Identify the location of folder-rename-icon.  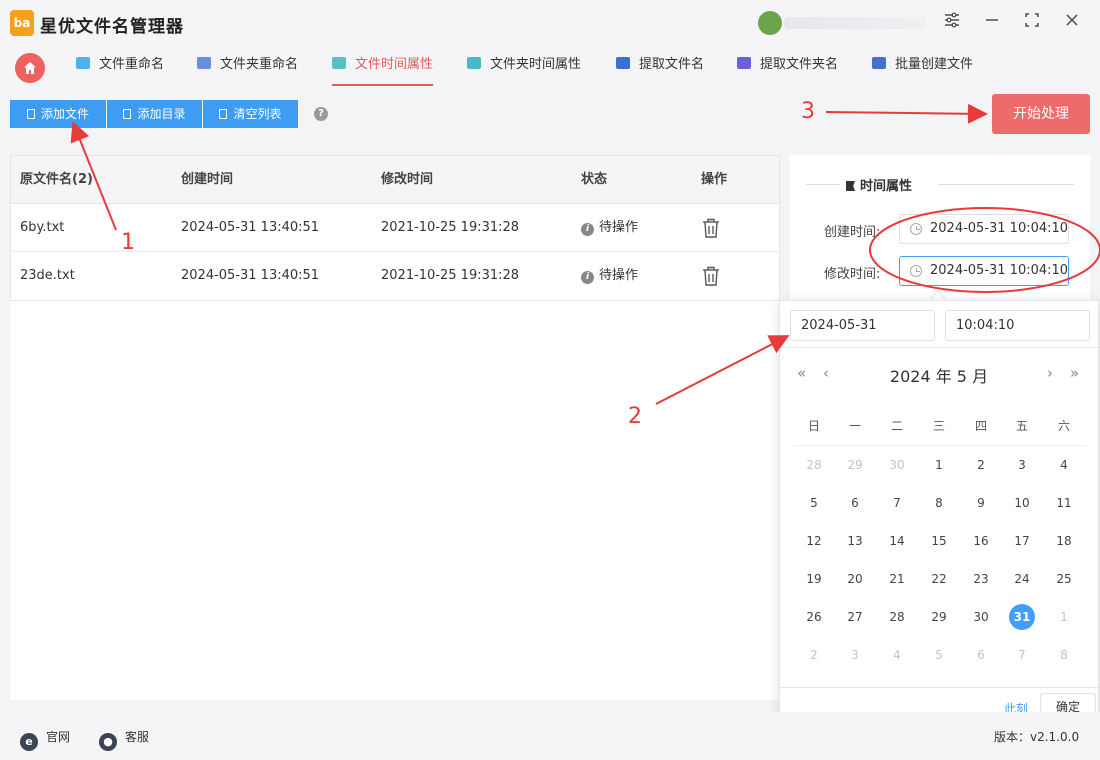
(204, 63).